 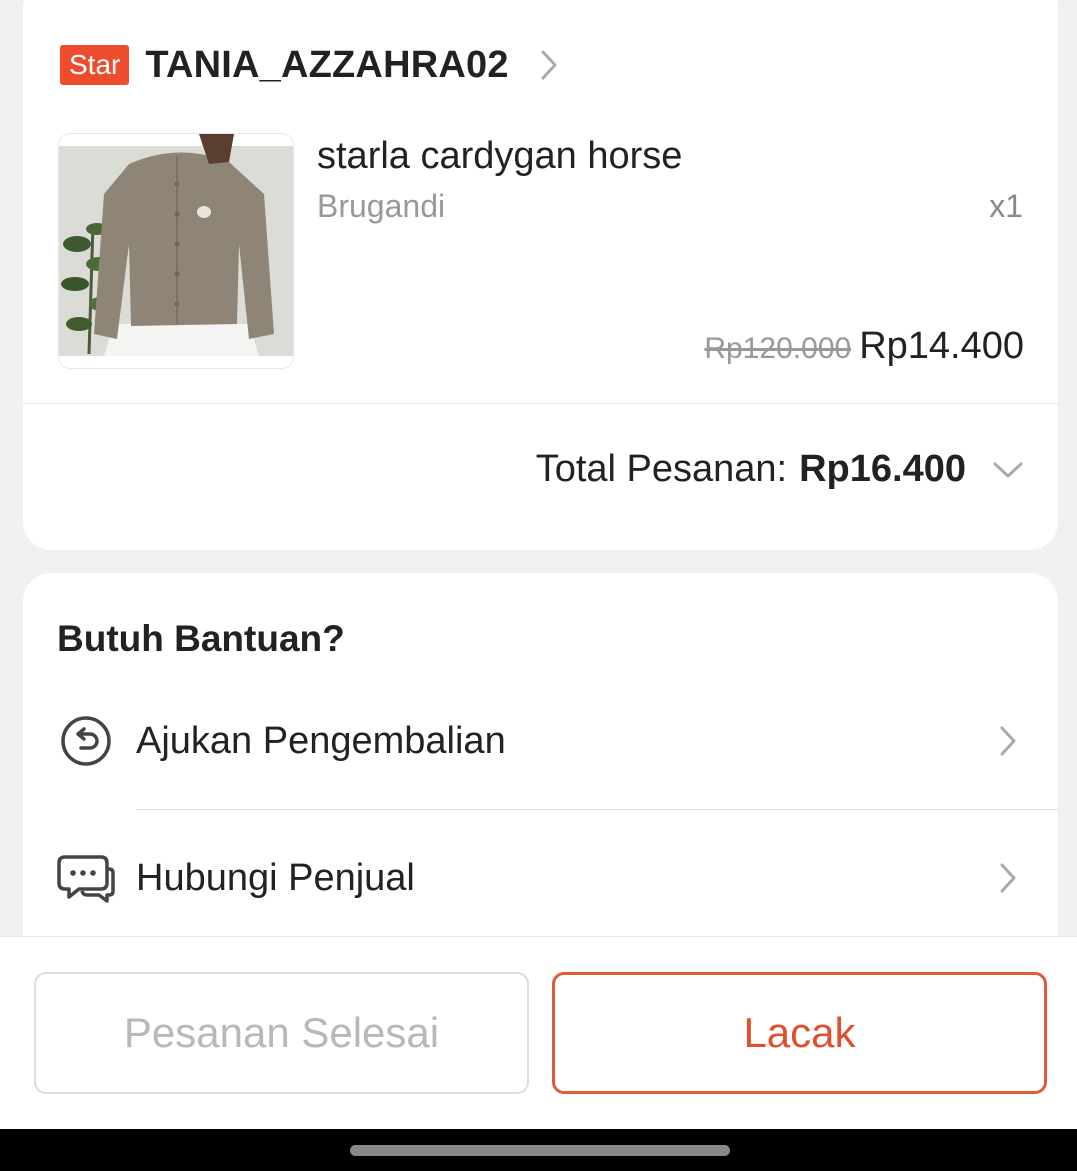 I want to click on system-navigation-bar, so click(x=538, y=1150).